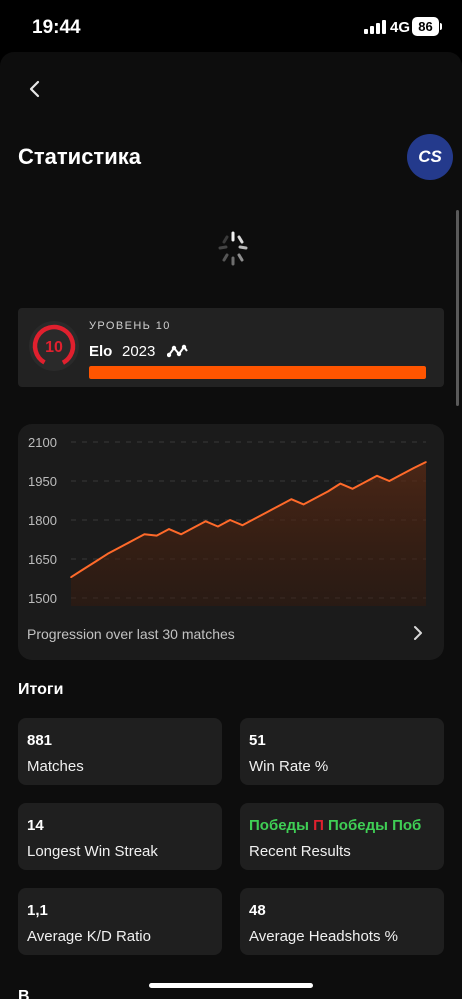 Image resolution: width=462 pixels, height=999 pixels. Describe the element at coordinates (257, 910) in the screenshot. I see `stat-value: 48` at that location.